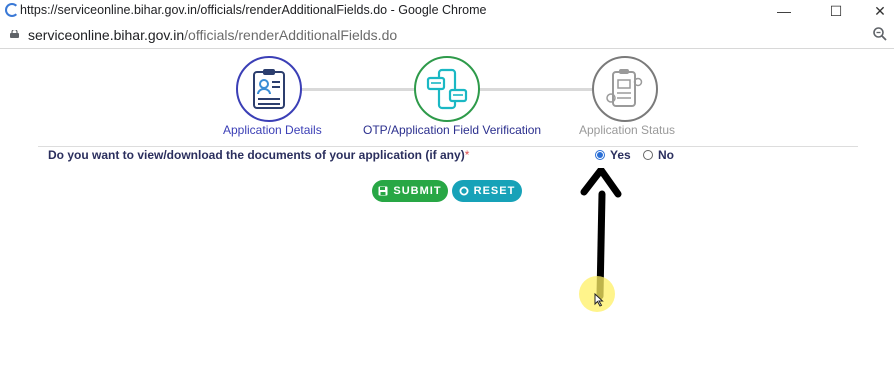 The image size is (894, 375). I want to click on submit-button: SUBMIT, so click(410, 191).